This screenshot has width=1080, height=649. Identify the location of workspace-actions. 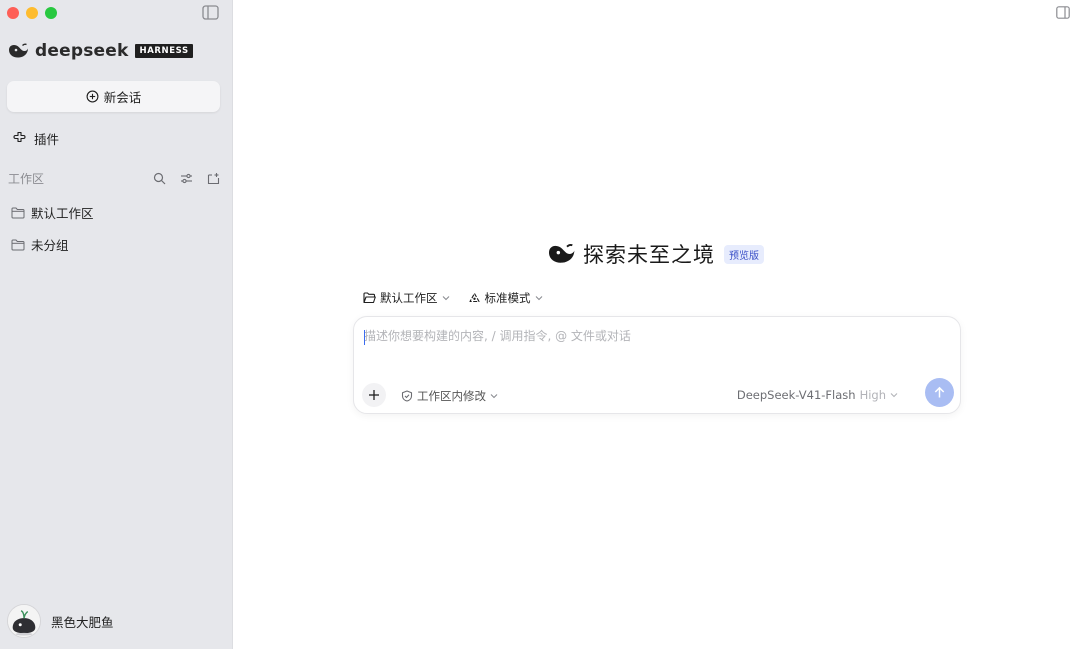
(186, 178).